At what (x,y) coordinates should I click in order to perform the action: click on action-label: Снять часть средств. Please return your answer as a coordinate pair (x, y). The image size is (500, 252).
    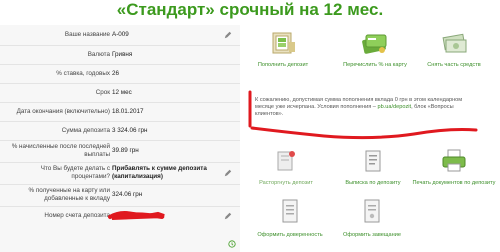
    Looking at the image, I should click on (454, 65).